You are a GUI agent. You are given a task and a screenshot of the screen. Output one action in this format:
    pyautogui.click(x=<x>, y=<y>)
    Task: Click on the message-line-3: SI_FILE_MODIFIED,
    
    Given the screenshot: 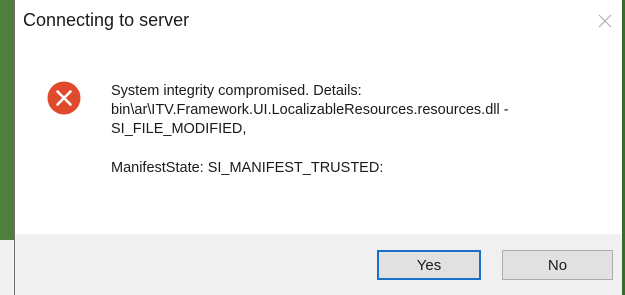 What is the action you would take?
    pyautogui.click(x=179, y=129)
    